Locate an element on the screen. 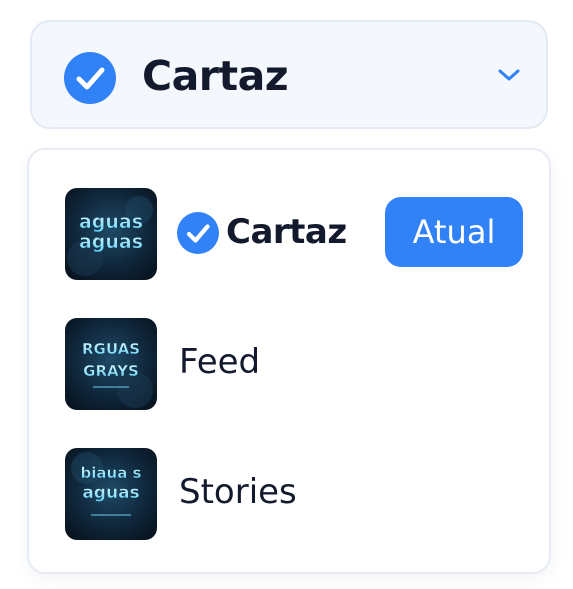  thumbnail-text-line-2: GRAYS is located at coordinates (111, 371).